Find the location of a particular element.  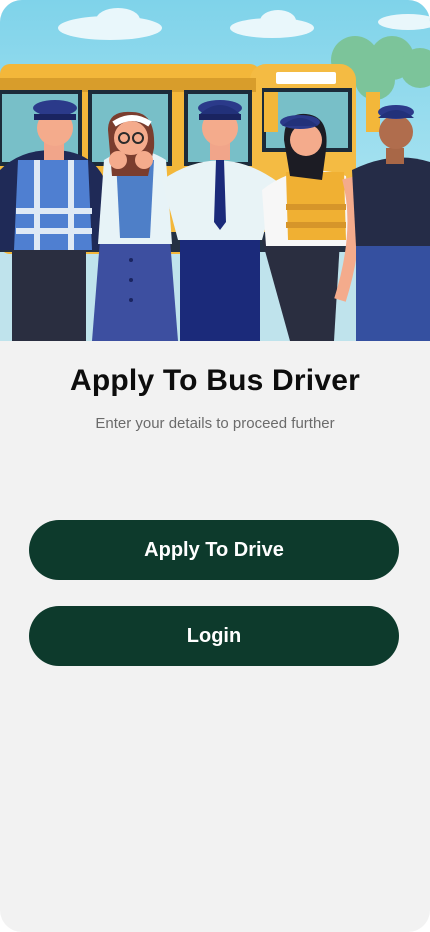

page-title: Apply To Bus Driver is located at coordinates (215, 380).